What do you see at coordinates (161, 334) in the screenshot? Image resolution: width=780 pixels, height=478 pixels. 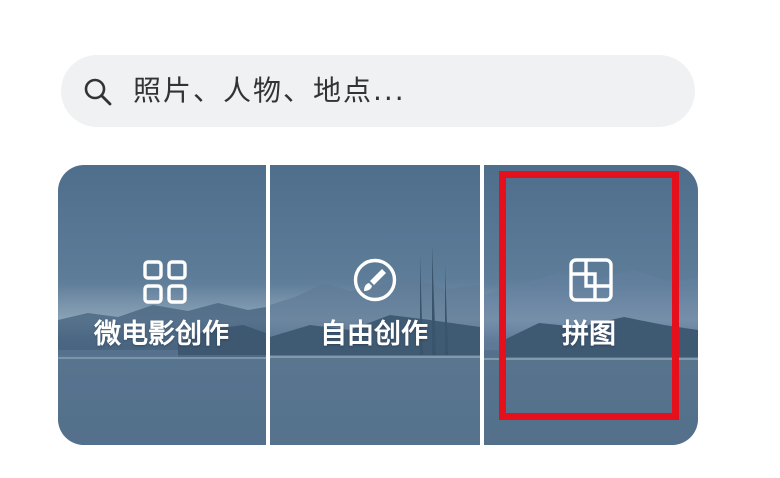 I see `card-label-micro-movie: 微电影创作` at bounding box center [161, 334].